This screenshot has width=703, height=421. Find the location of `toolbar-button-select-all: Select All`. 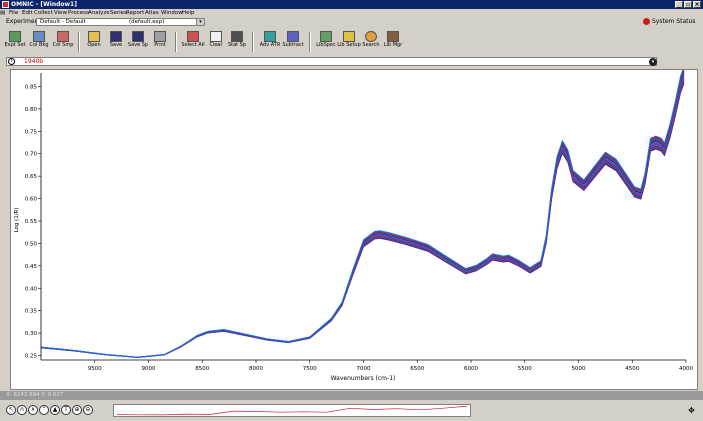

toolbar-button-select-all: Select All is located at coordinates (193, 42).